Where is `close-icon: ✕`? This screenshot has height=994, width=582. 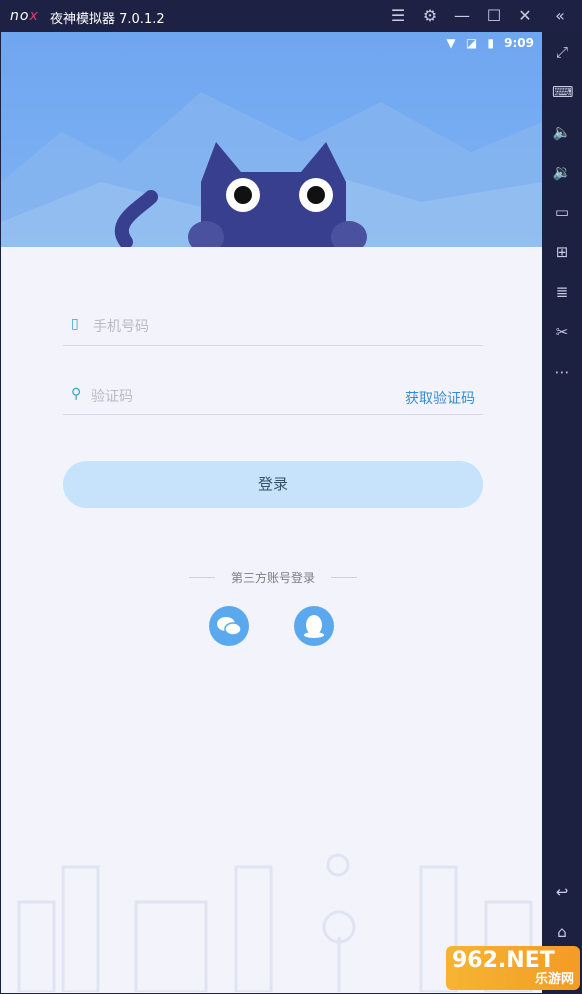
close-icon: ✕ is located at coordinates (525, 16).